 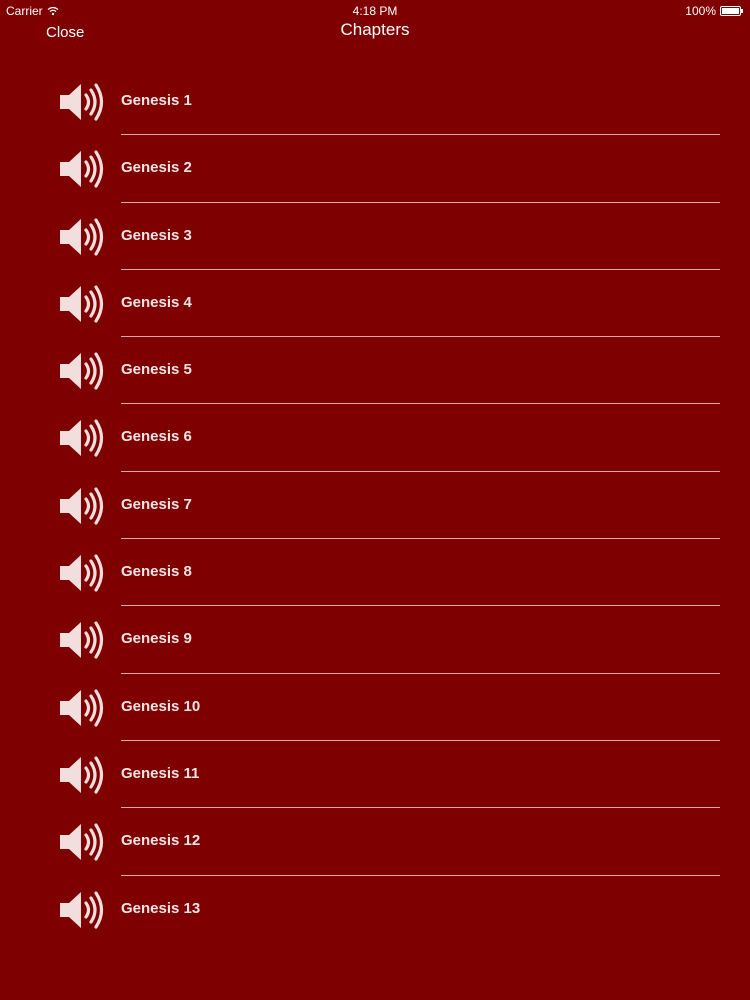 What do you see at coordinates (375, 438) in the screenshot?
I see `chapter-row: Genesis 6` at bounding box center [375, 438].